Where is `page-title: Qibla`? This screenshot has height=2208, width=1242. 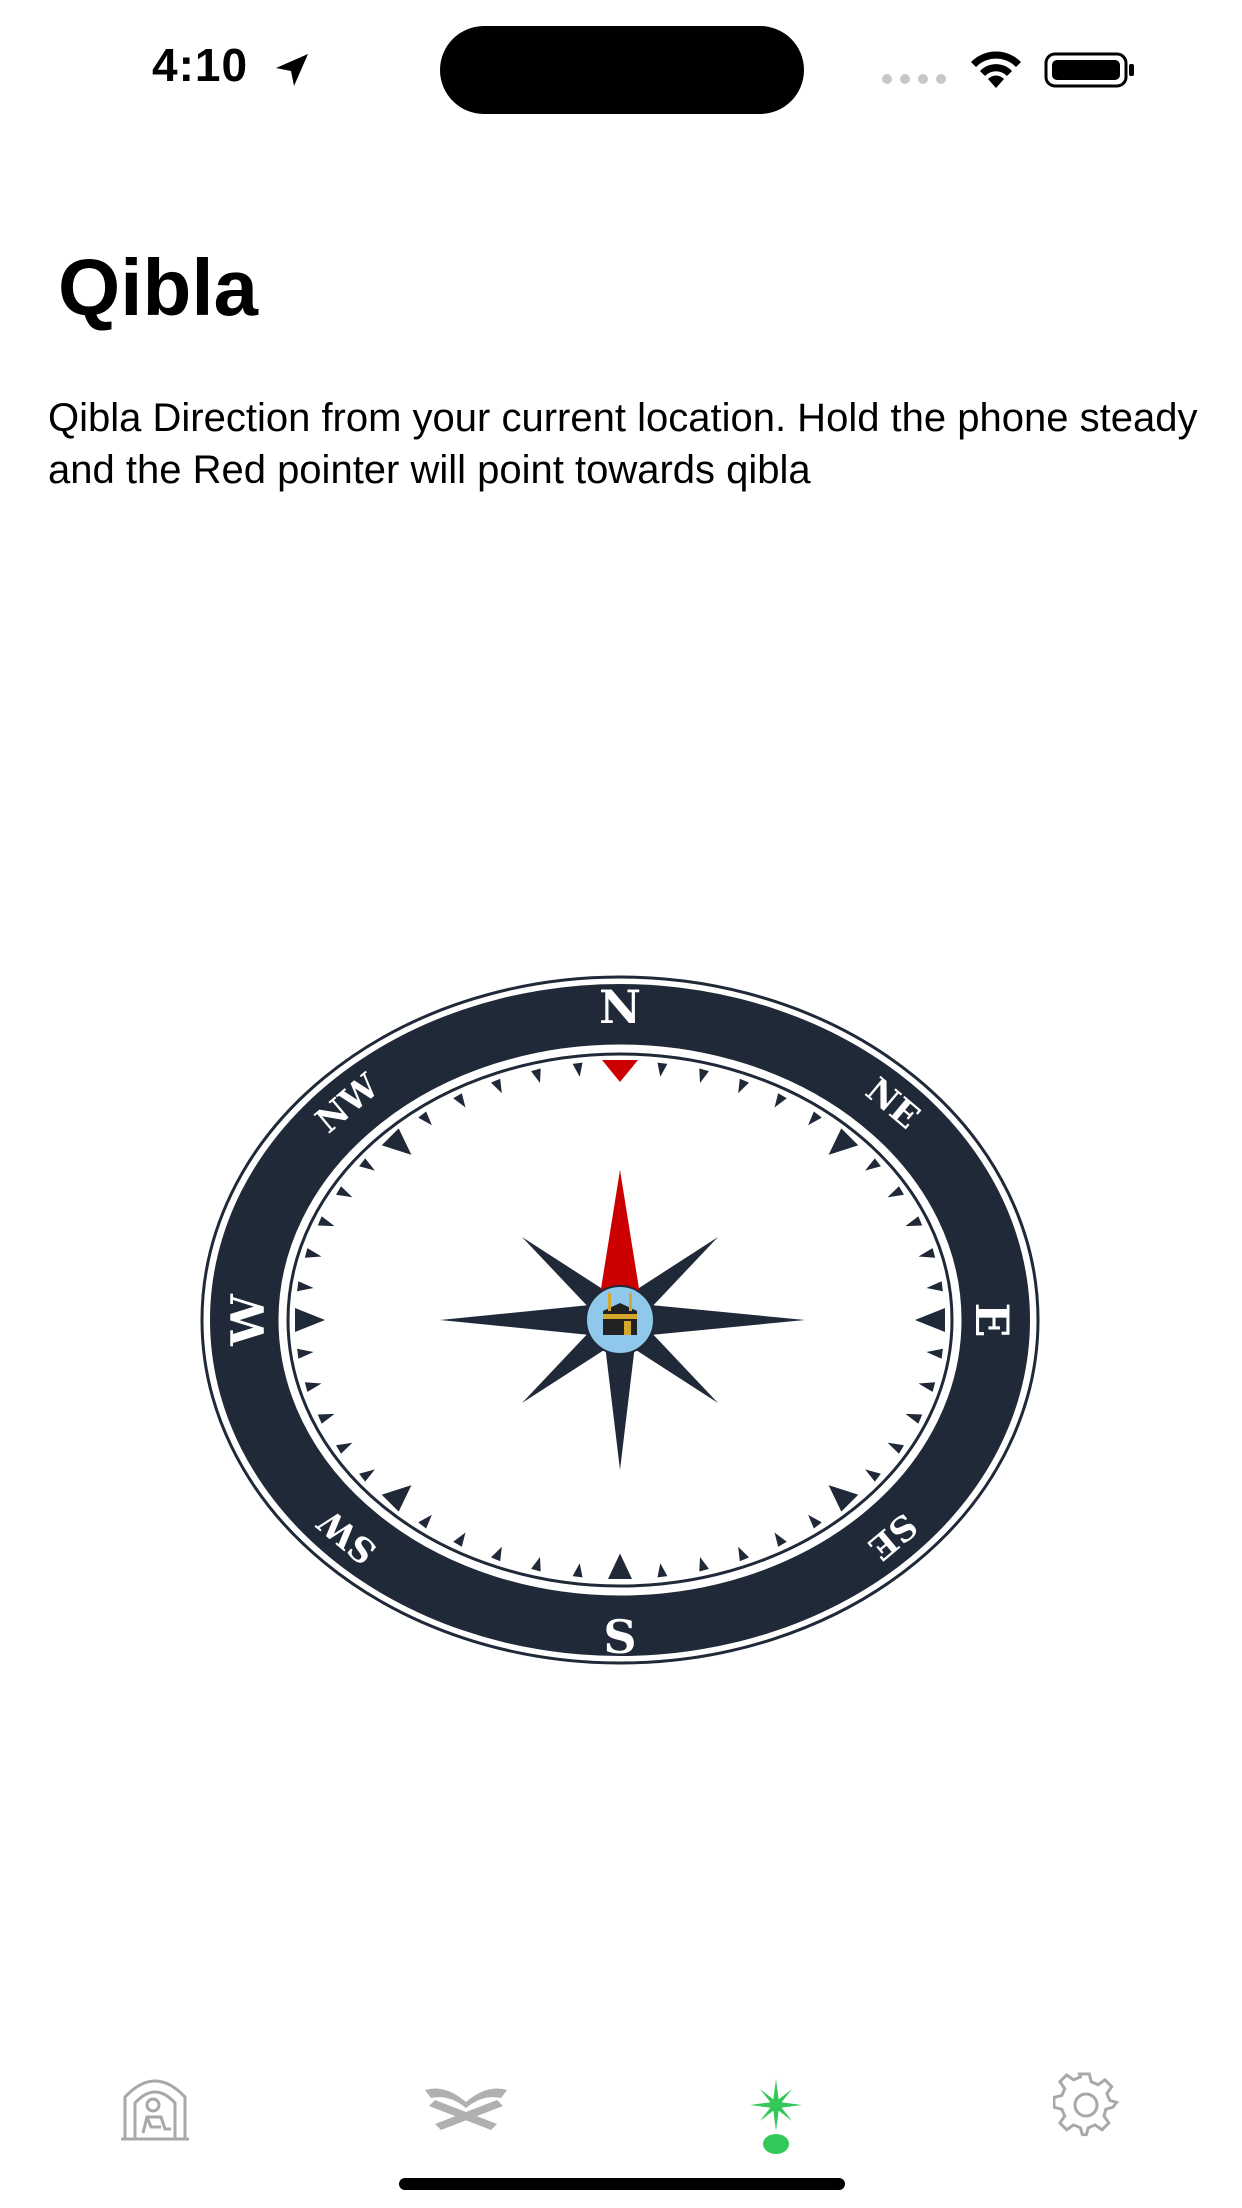 page-title: Qibla is located at coordinates (158, 287).